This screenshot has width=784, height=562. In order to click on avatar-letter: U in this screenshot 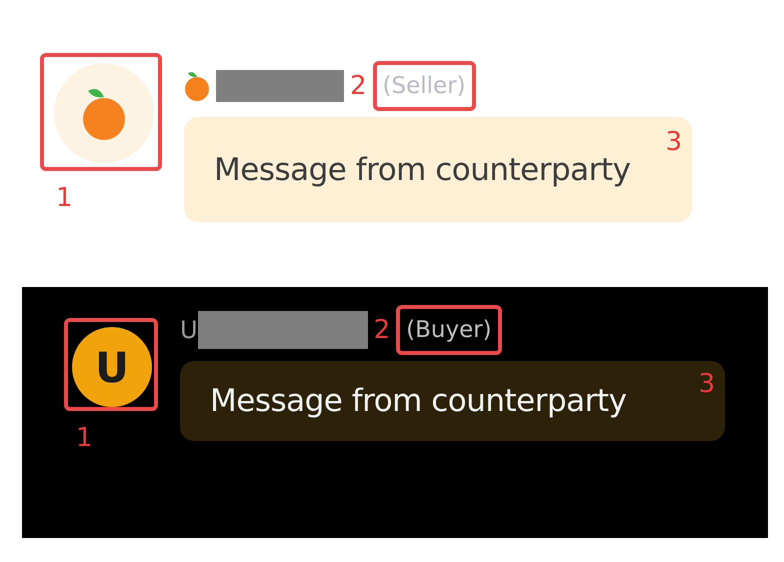, I will do `click(112, 367)`.